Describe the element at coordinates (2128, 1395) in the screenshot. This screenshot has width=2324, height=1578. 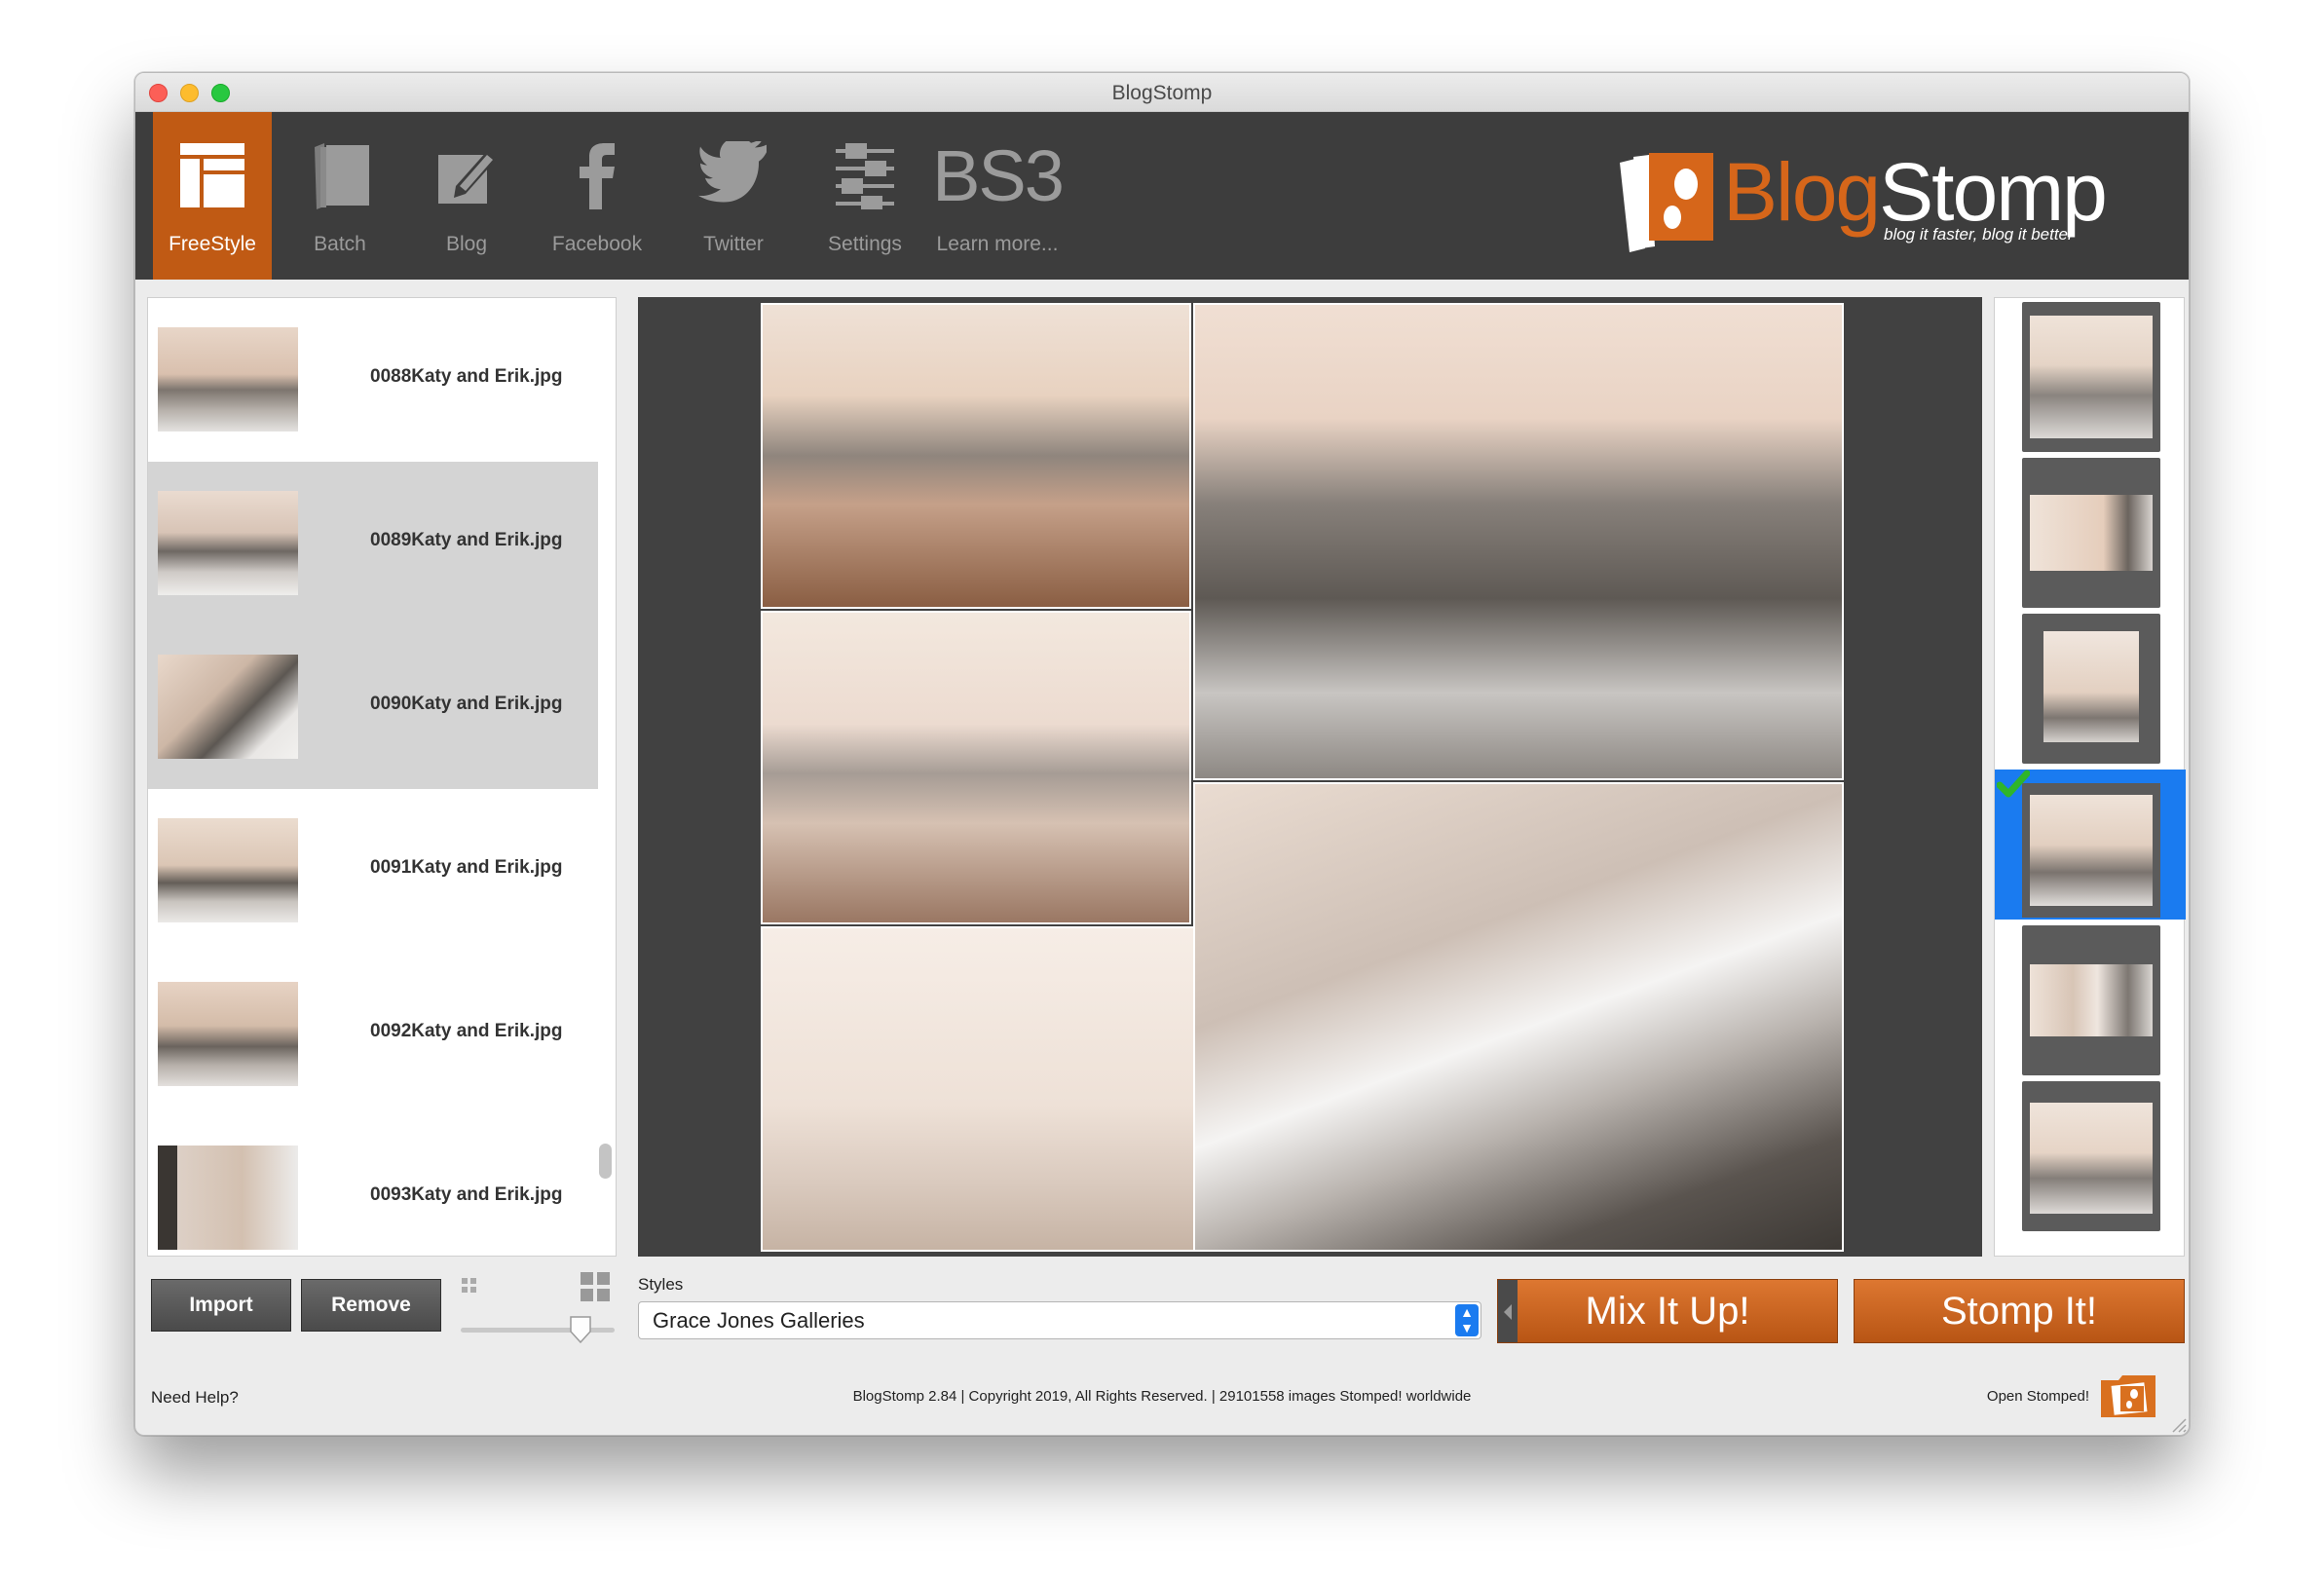
I see `folder-icon` at that location.